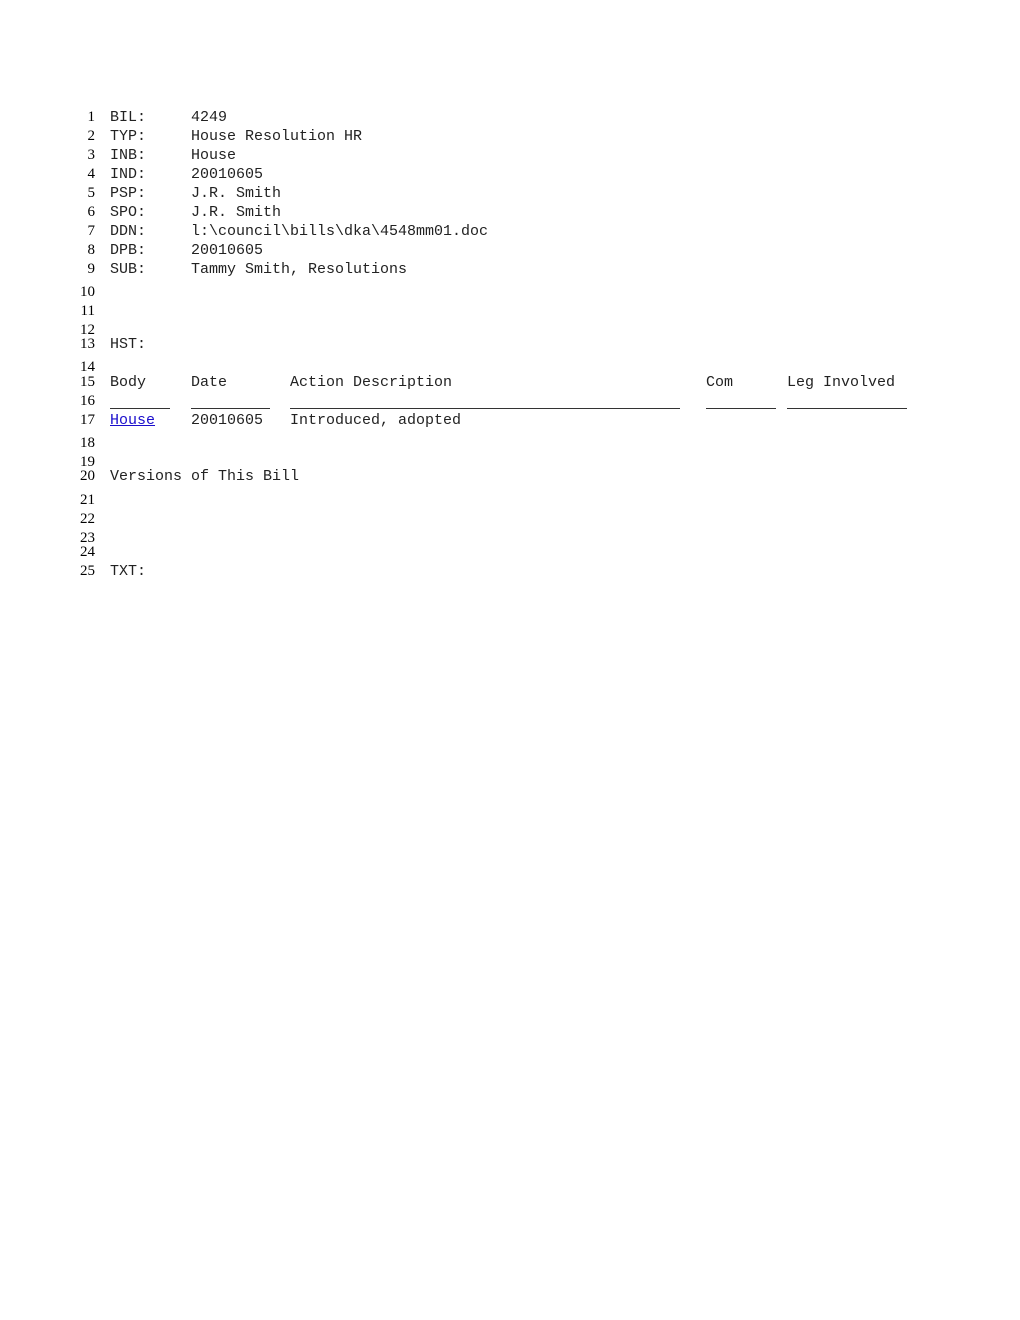  What do you see at coordinates (91, 212) in the screenshot?
I see `line-number: 6` at bounding box center [91, 212].